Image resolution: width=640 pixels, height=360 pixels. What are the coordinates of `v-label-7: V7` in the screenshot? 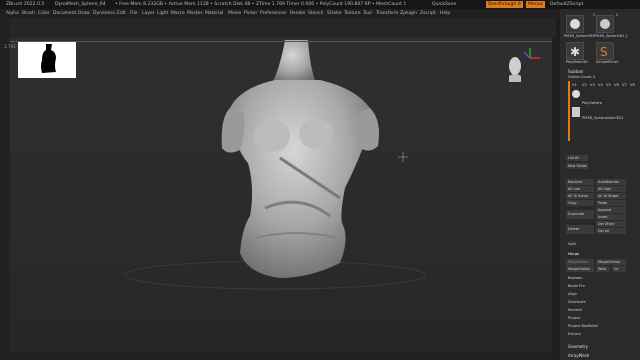 It's located at (624, 85).